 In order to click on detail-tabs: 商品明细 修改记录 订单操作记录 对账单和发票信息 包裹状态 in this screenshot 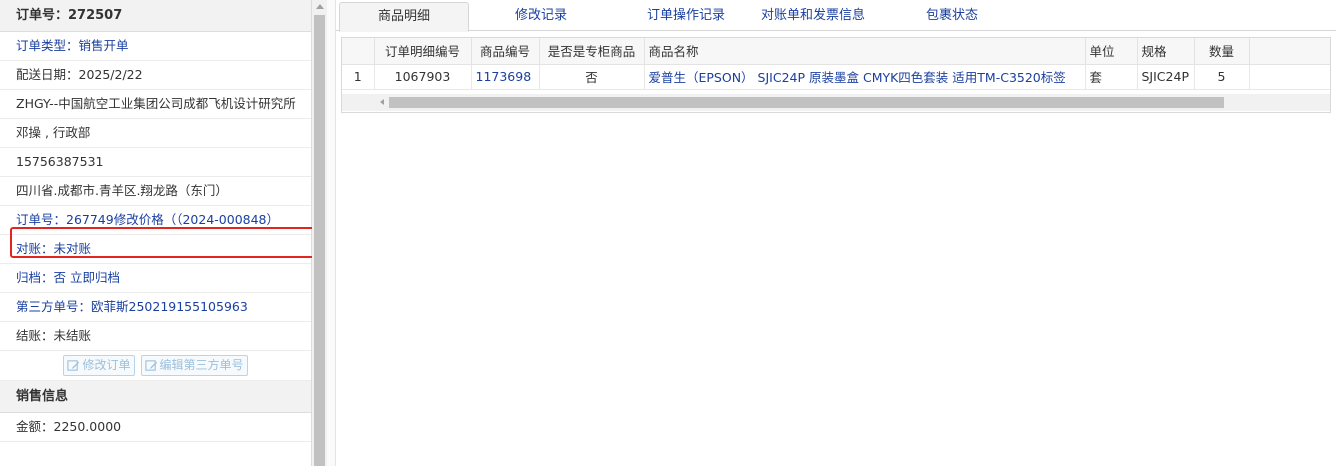, I will do `click(836, 16)`.